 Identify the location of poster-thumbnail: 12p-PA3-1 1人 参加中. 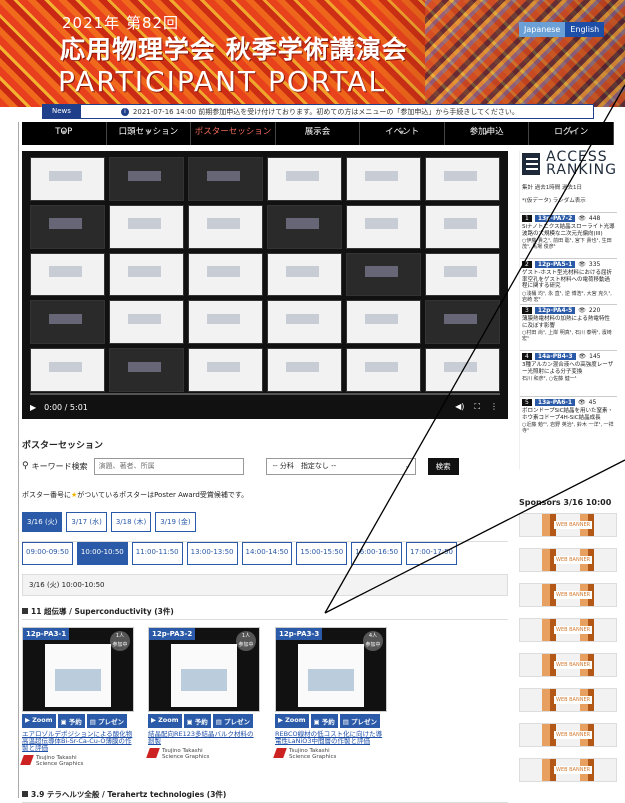
(78, 669).